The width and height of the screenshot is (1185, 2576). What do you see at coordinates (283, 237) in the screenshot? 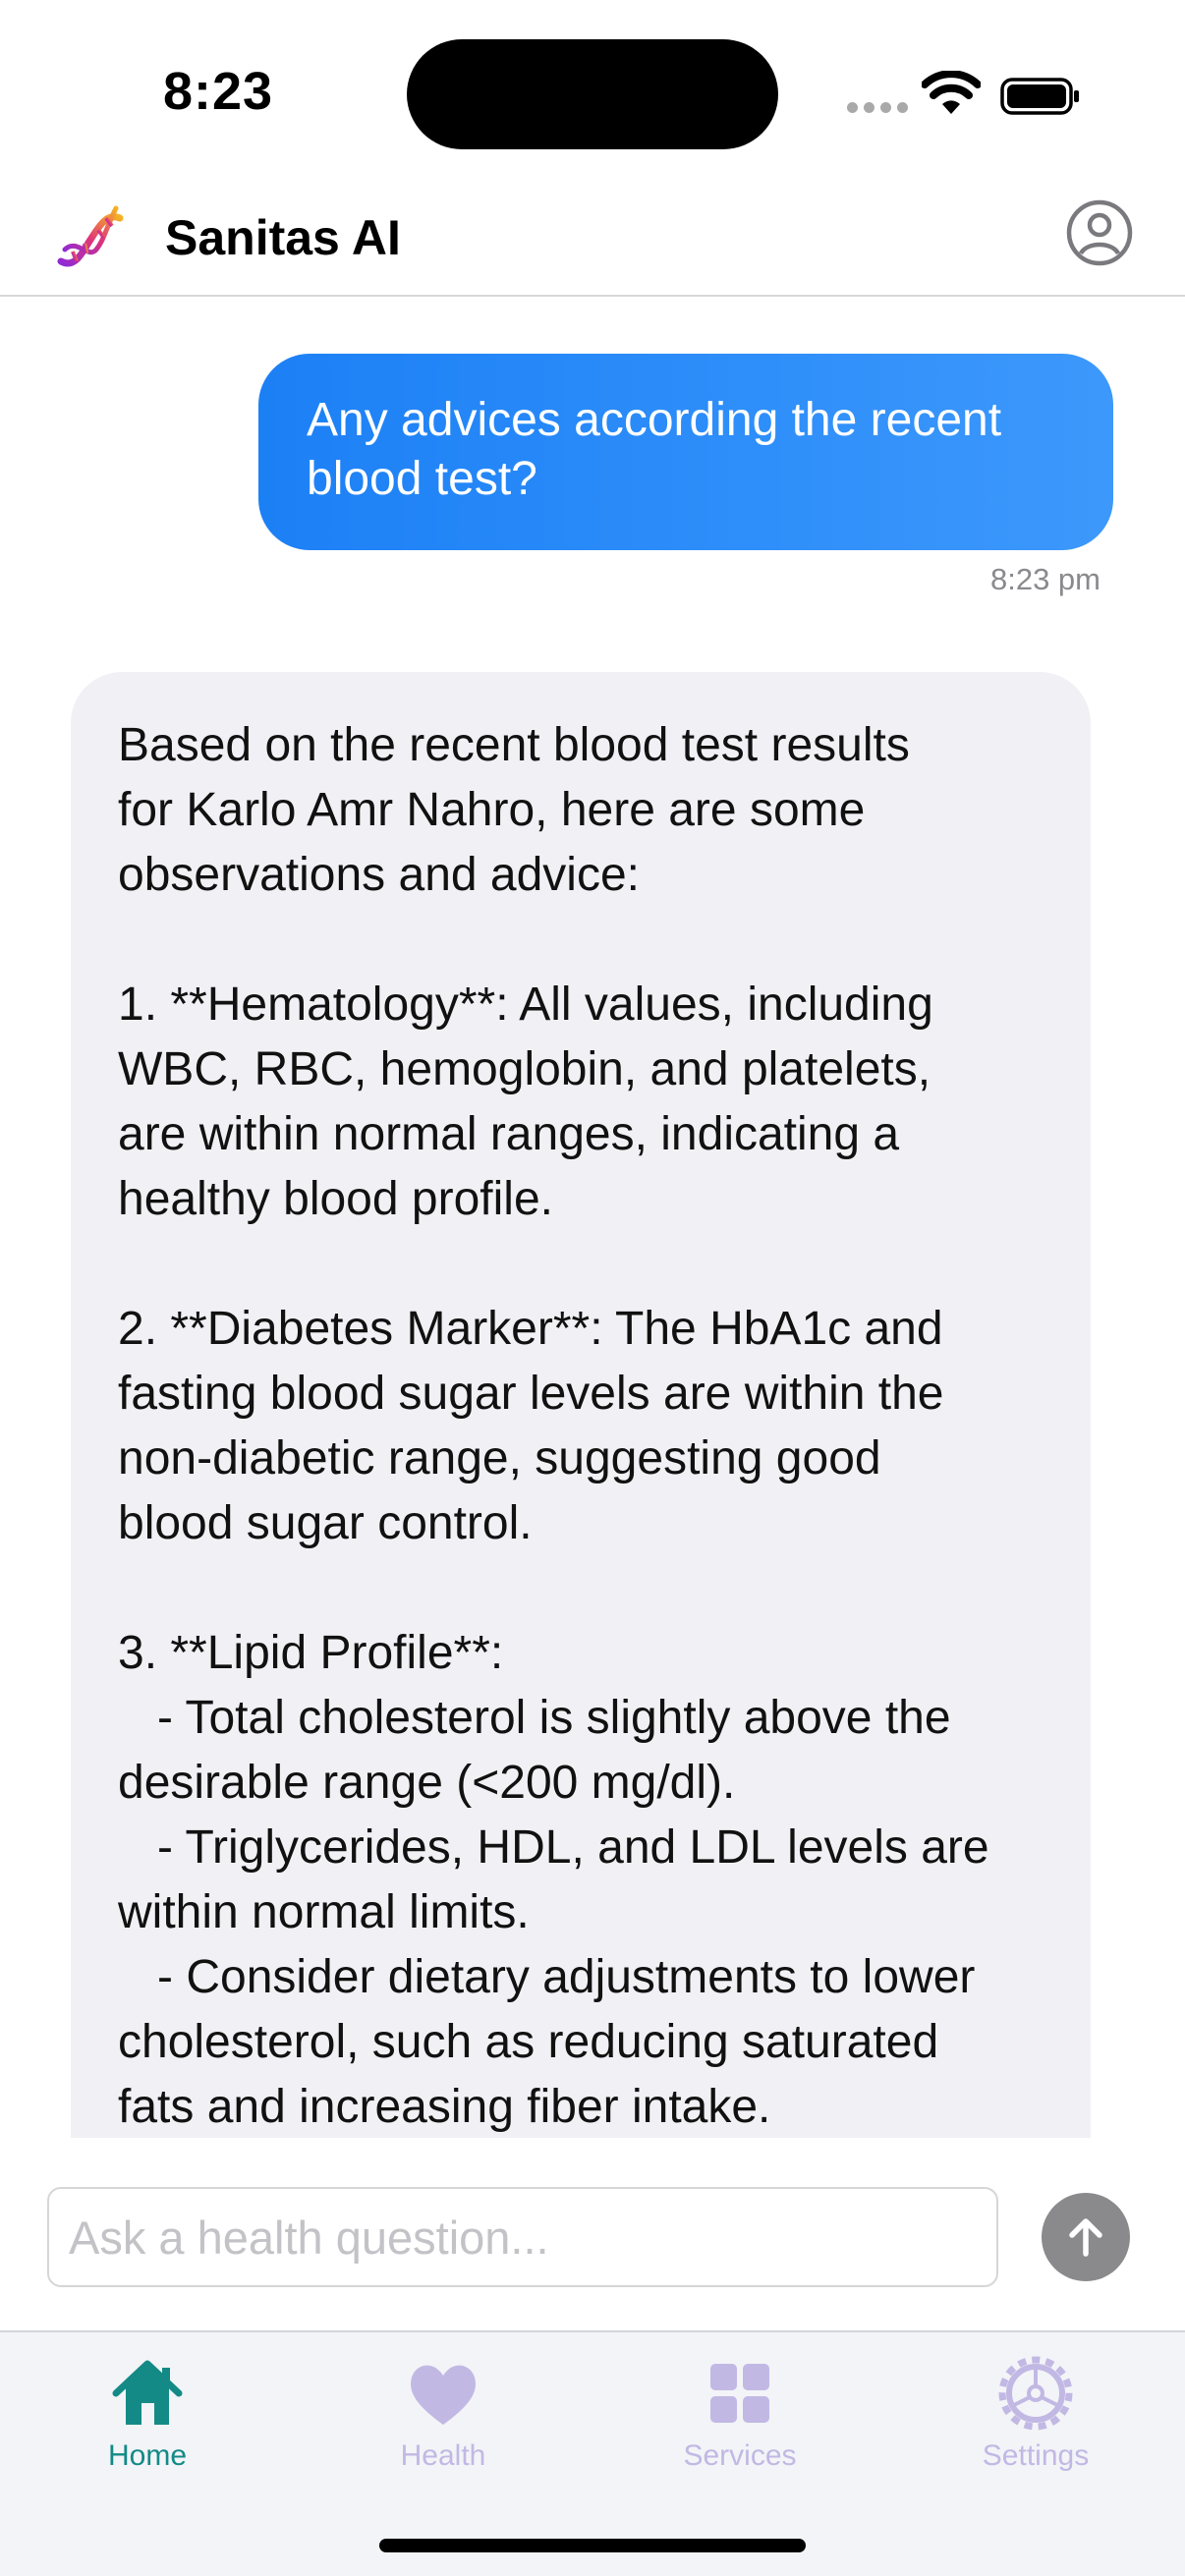
I see `app-title: Sanitas AI` at bounding box center [283, 237].